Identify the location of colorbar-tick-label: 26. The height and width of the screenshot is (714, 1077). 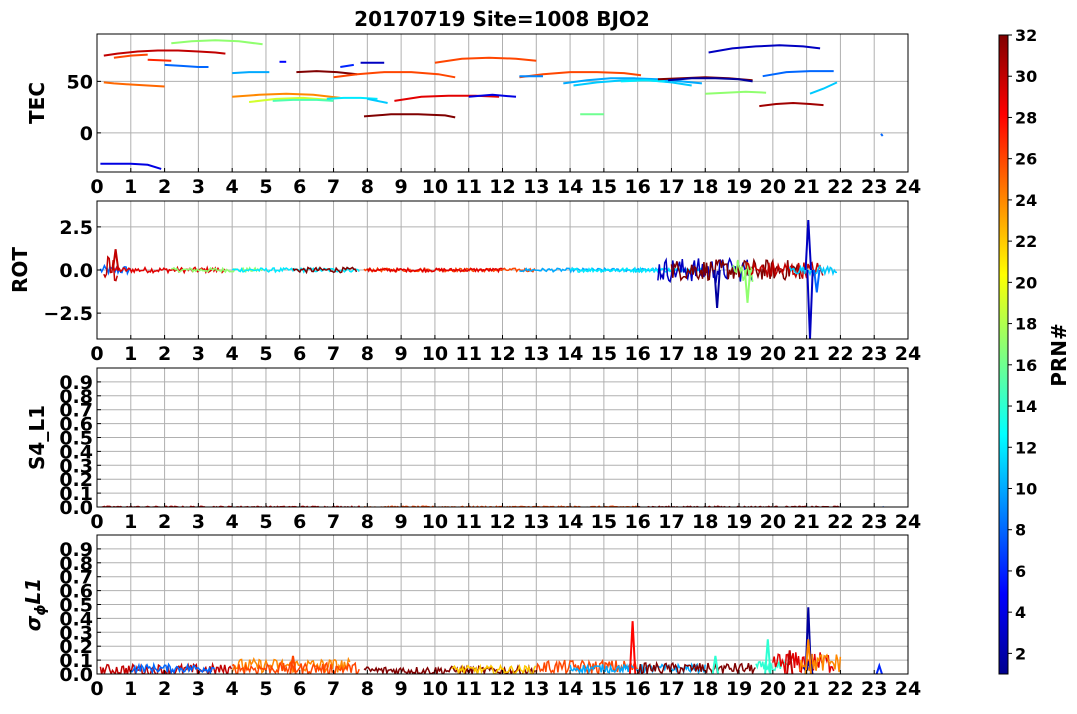
(1026, 159).